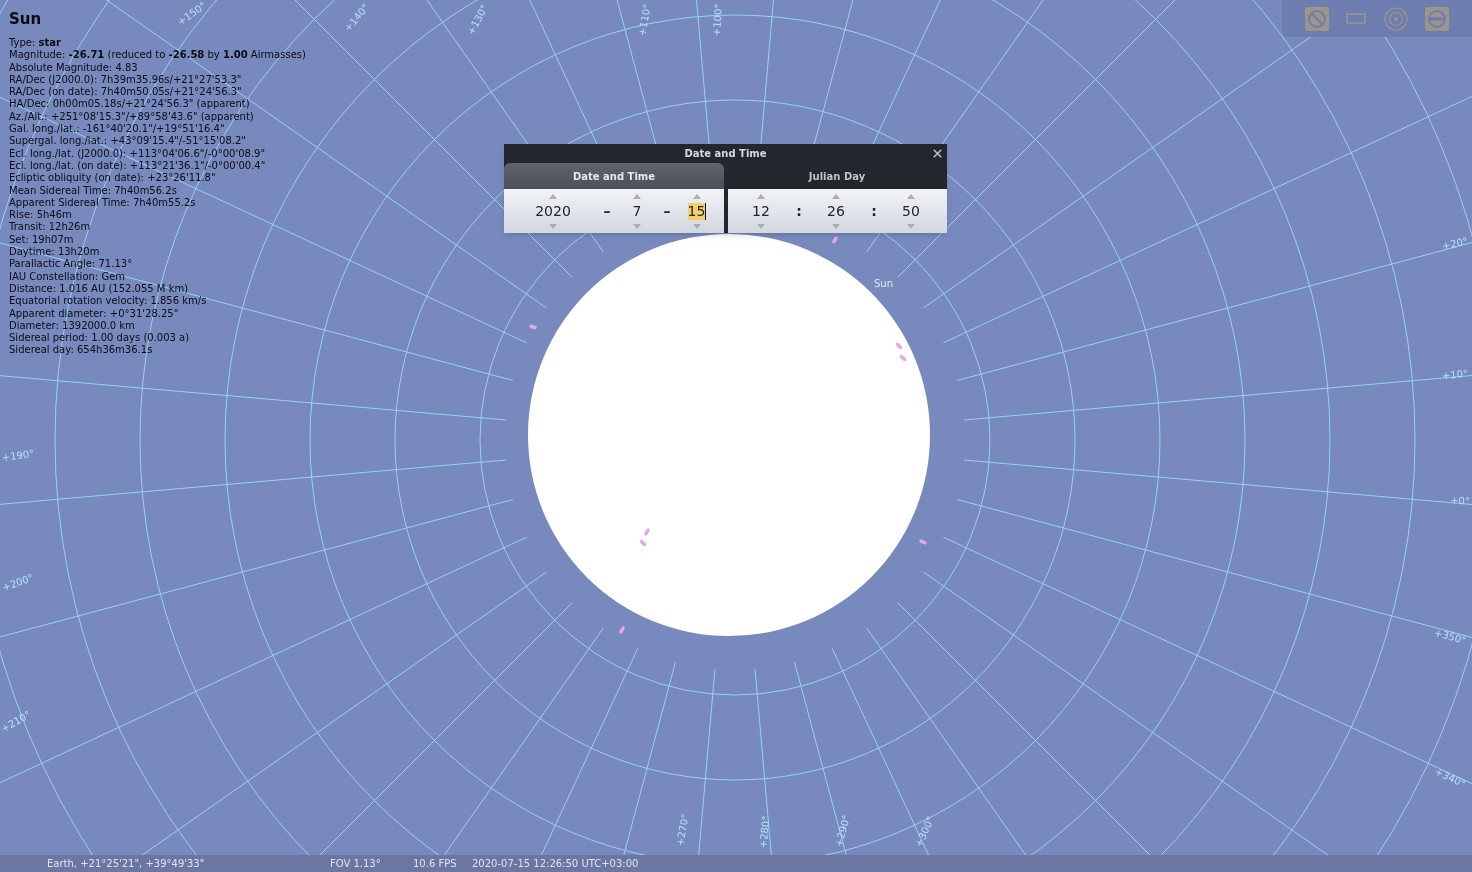 This screenshot has width=1472, height=872. I want to click on info-line: Apparent Sidereal Time: 7h40m55.2s, so click(102, 203).